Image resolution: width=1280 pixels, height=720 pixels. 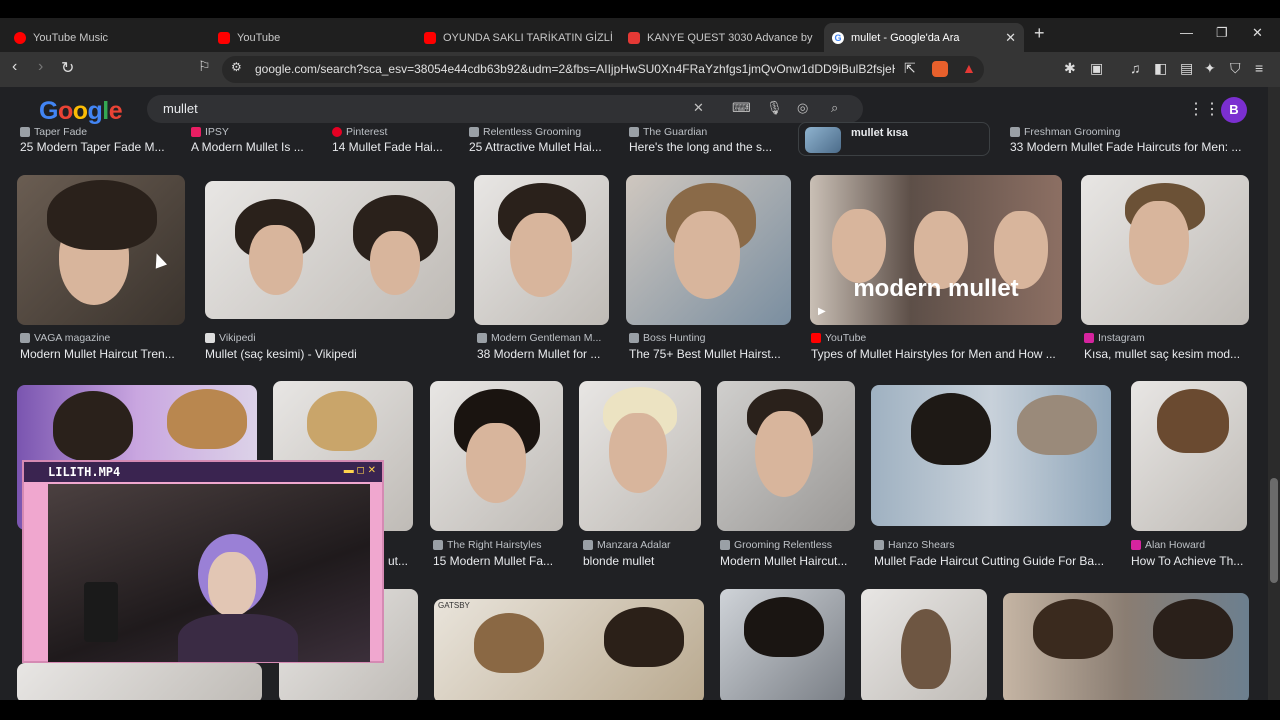 What do you see at coordinates (698, 108) in the screenshot?
I see `clear-icon: ✕` at bounding box center [698, 108].